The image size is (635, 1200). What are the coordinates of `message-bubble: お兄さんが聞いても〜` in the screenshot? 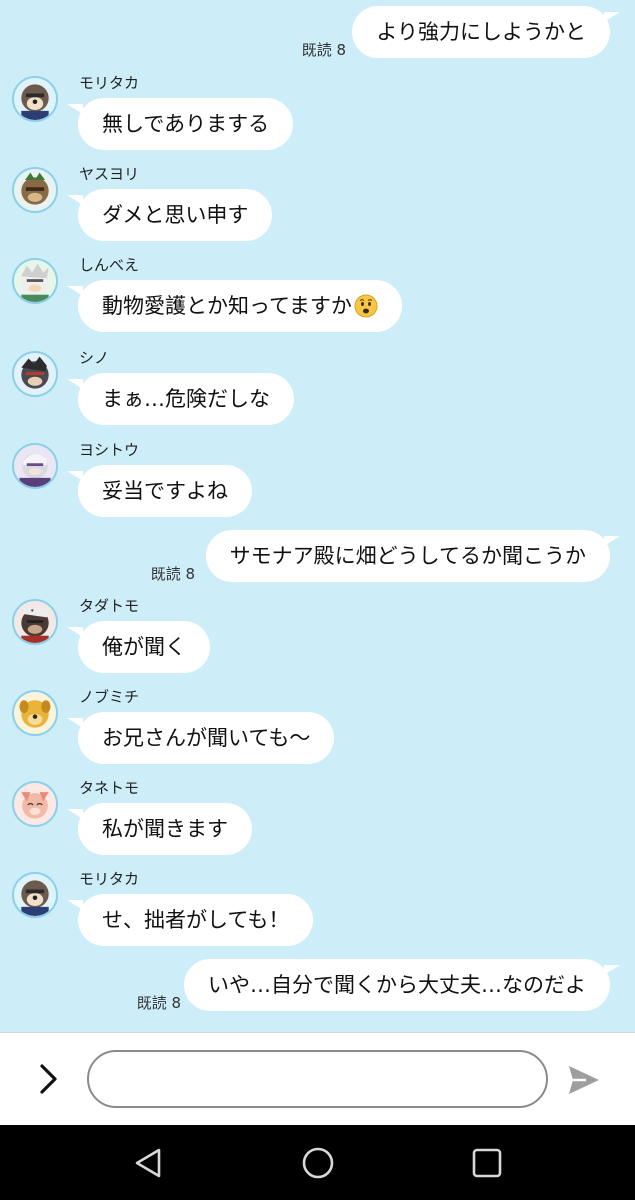 It's located at (200, 738).